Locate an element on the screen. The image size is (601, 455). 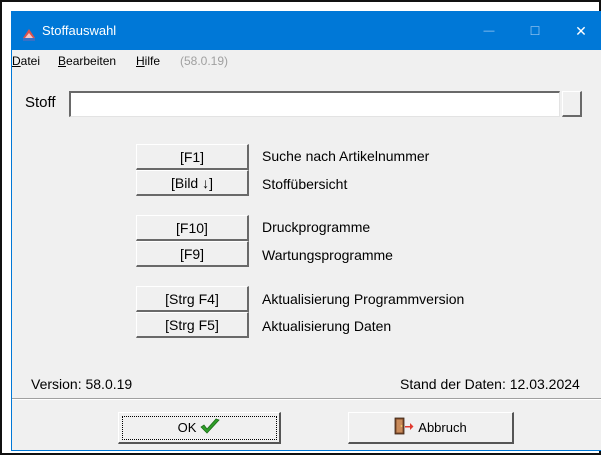
f1-button: [F1] is located at coordinates (192, 157).